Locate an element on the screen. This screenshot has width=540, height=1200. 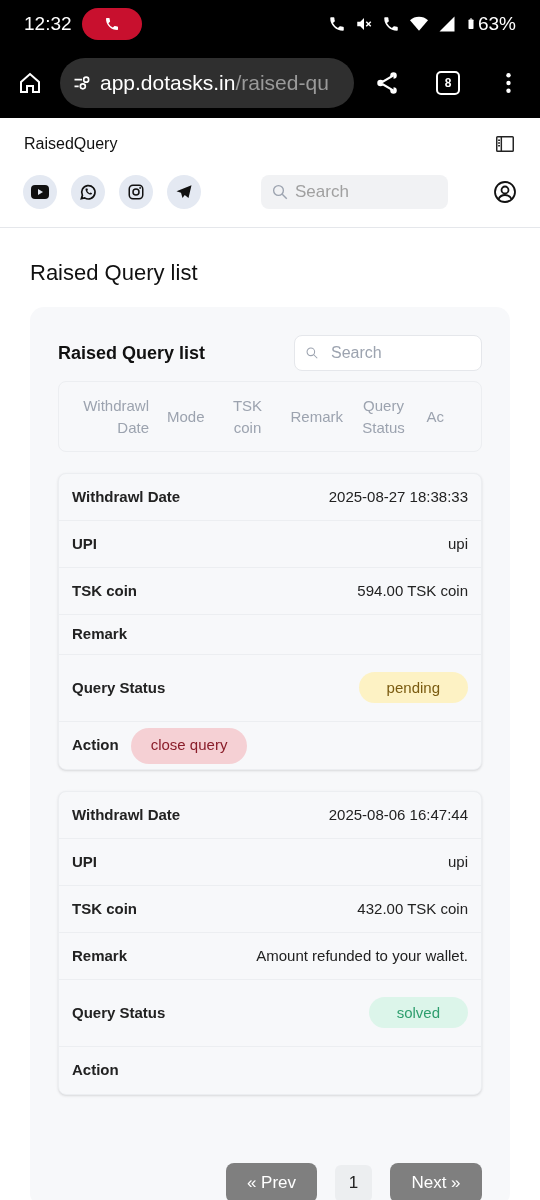
sidebar-icon is located at coordinates (505, 144).